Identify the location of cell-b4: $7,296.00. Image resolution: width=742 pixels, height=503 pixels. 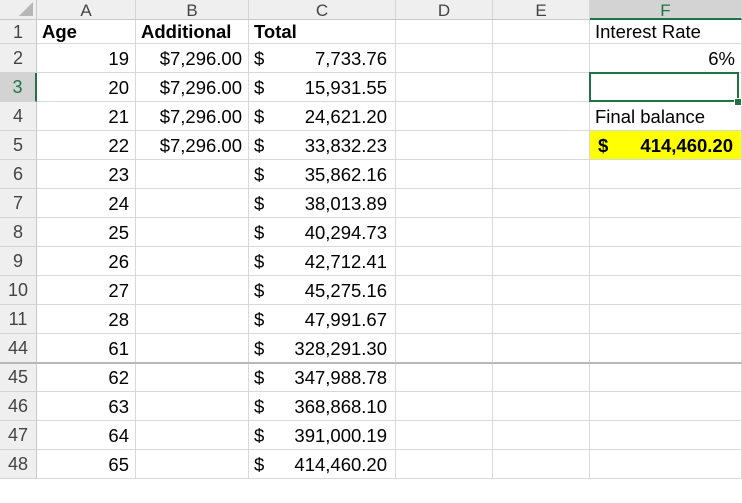
(192, 116).